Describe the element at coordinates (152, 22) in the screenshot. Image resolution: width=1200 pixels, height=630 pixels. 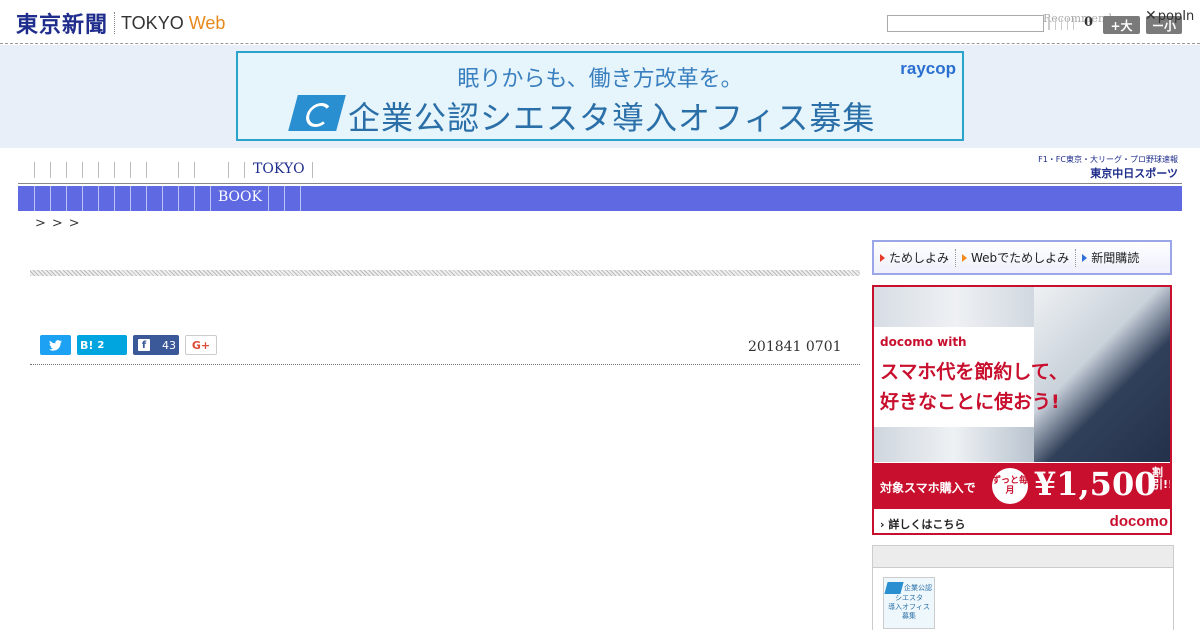
I see `logo-english: TOKYO` at that location.